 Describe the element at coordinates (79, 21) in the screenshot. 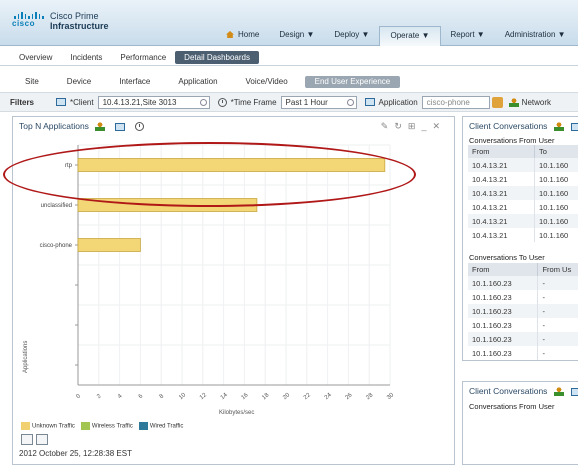

I see `product-name: Cisco Prime Infrastructure` at that location.